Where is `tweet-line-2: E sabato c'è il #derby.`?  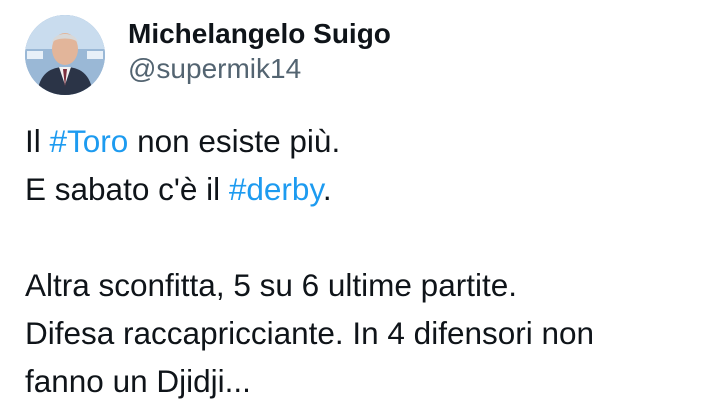 tweet-line-2: E sabato c'è il #derby. is located at coordinates (368, 189).